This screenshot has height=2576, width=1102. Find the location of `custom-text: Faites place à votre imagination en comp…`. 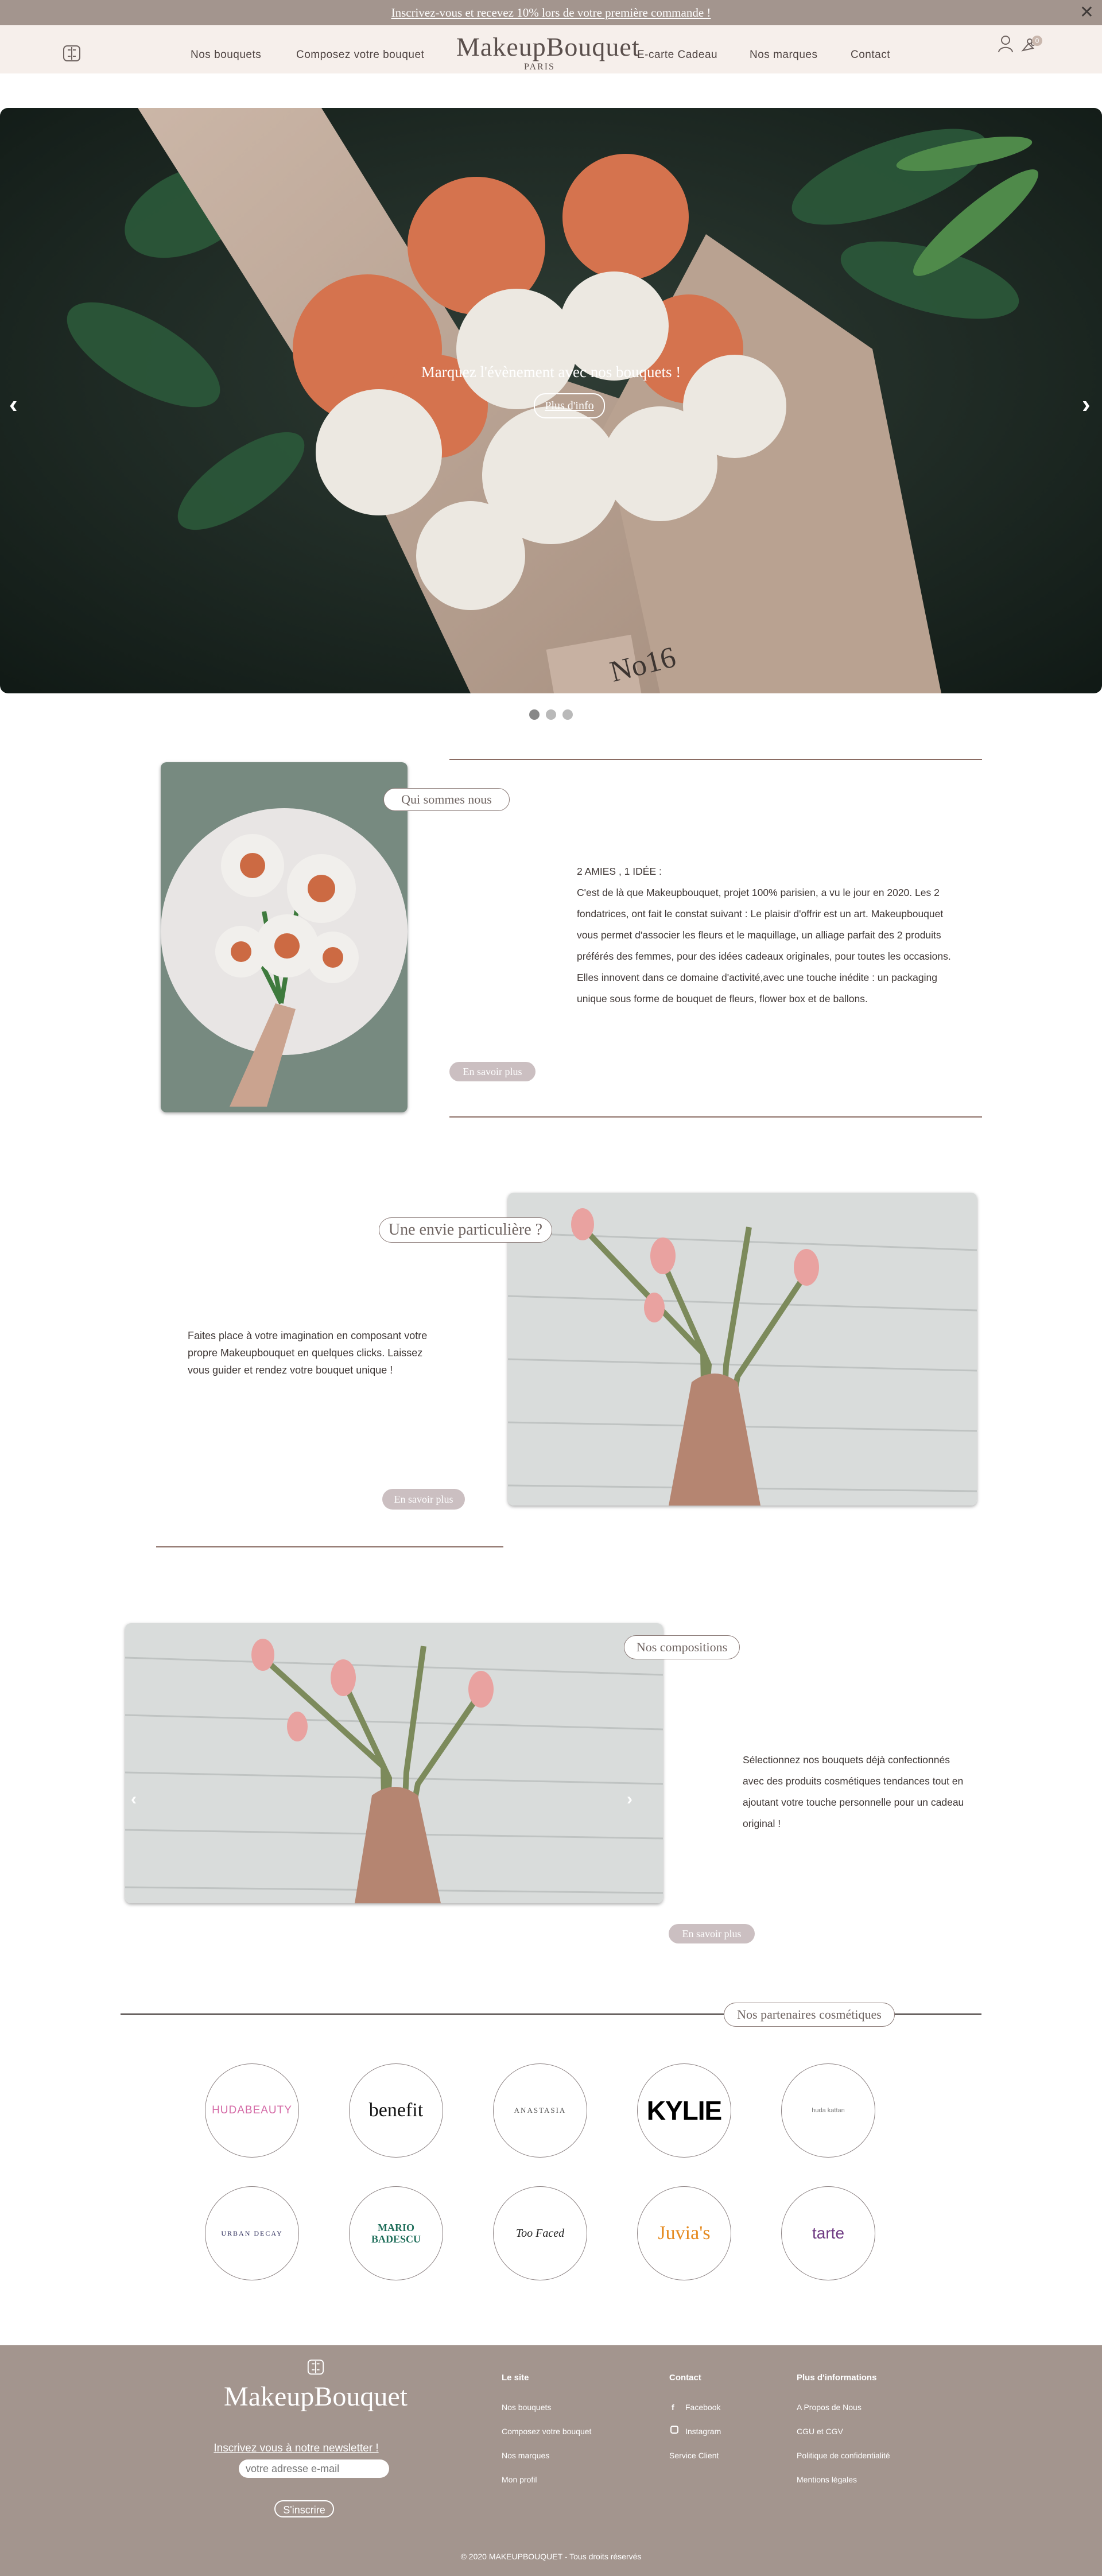

custom-text: Faites place à votre imagination en comp… is located at coordinates (331, 1353).